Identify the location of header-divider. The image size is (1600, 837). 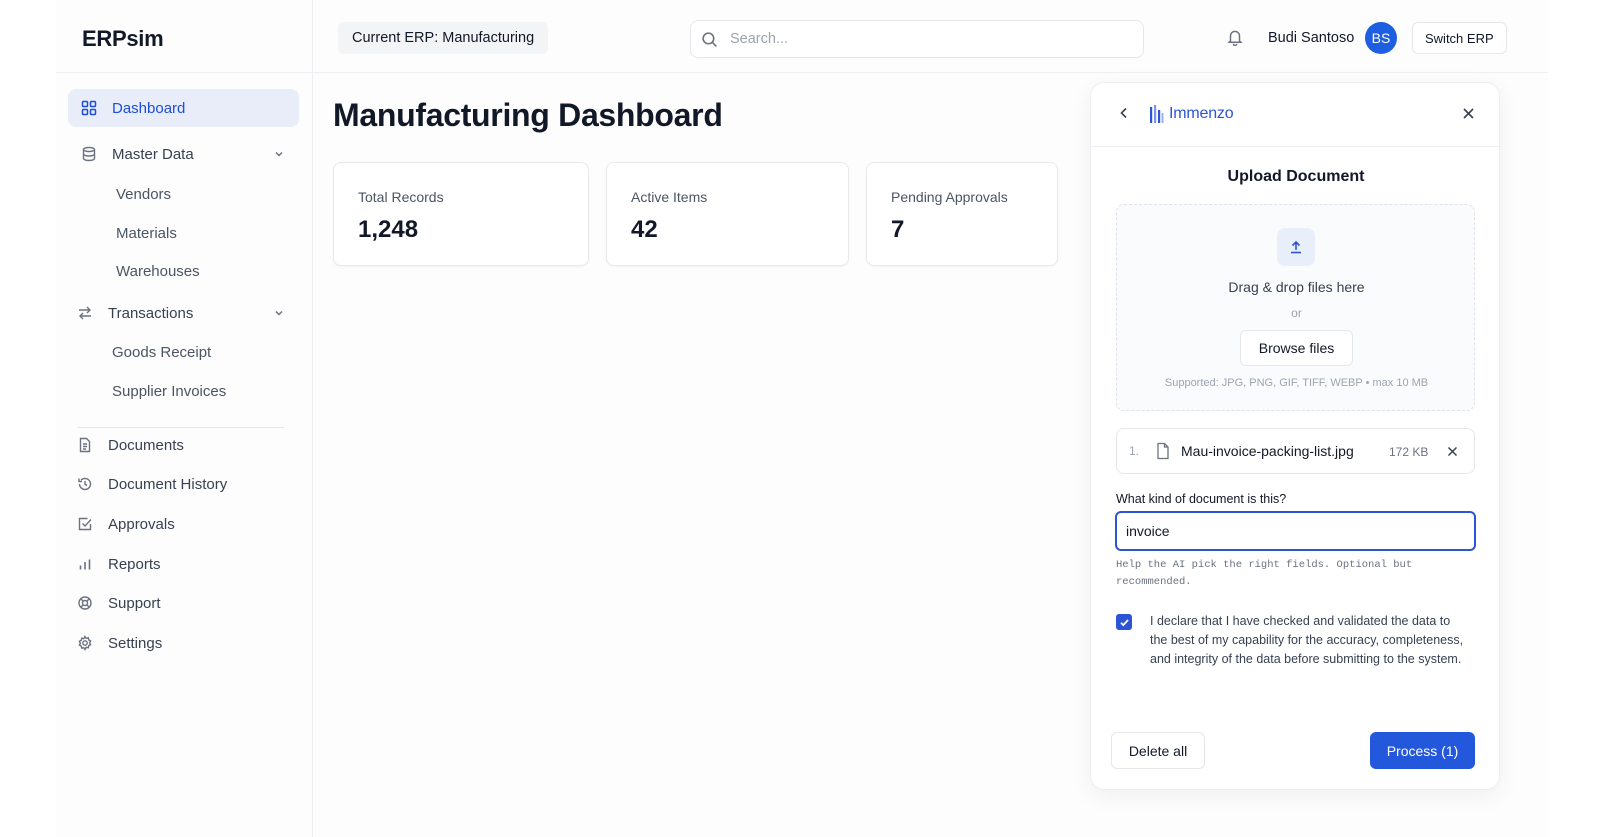
(930, 72).